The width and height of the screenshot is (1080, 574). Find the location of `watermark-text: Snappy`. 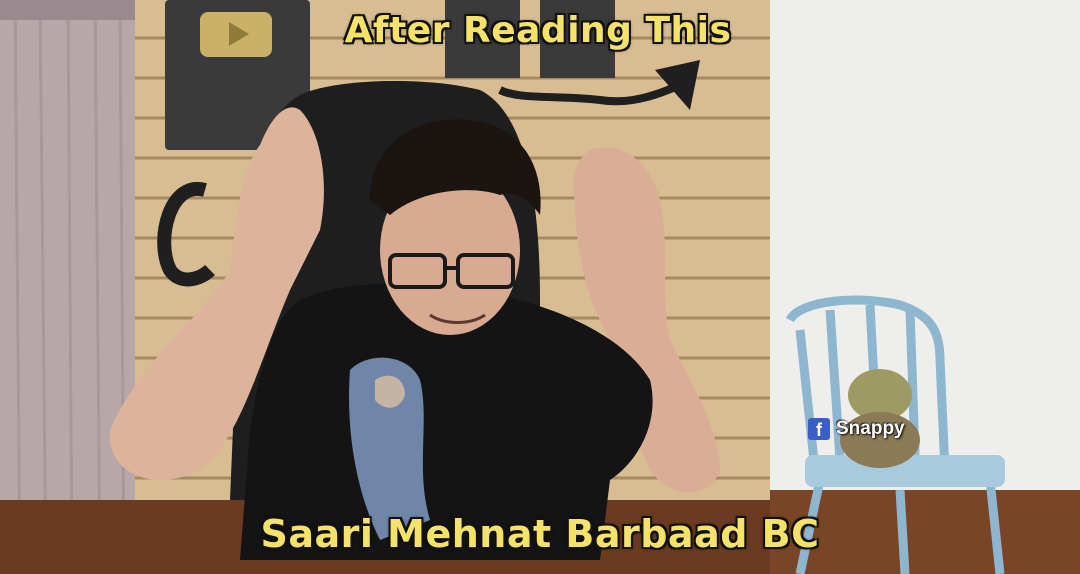

watermark-text: Snappy is located at coordinates (870, 428).